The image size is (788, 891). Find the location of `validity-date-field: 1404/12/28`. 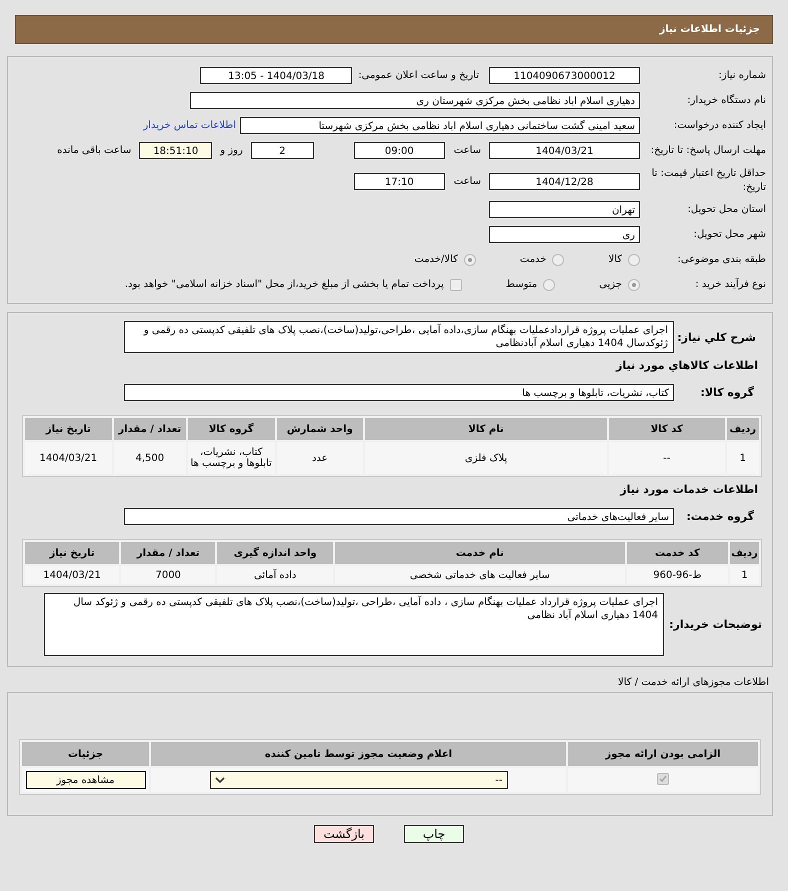

validity-date-field: 1404/12/28 is located at coordinates (564, 181).